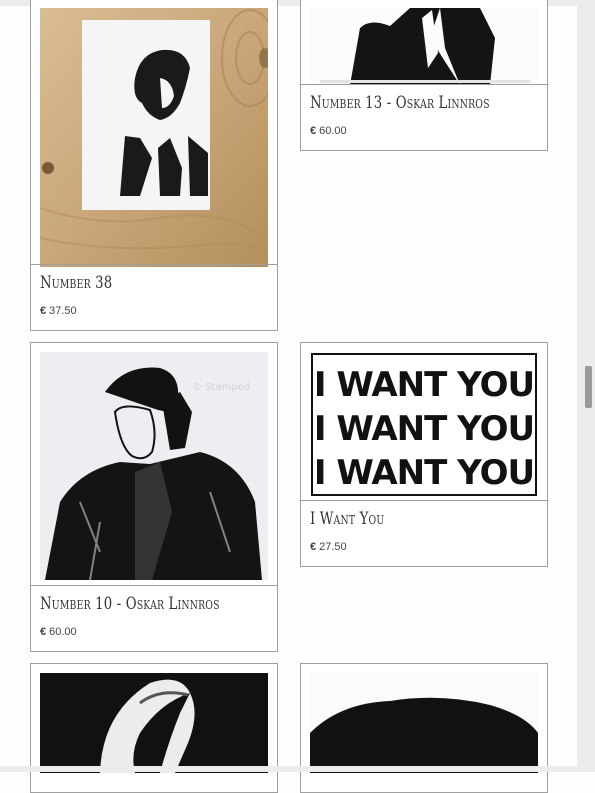  I want to click on product-card-partial-right, so click(424, 728).